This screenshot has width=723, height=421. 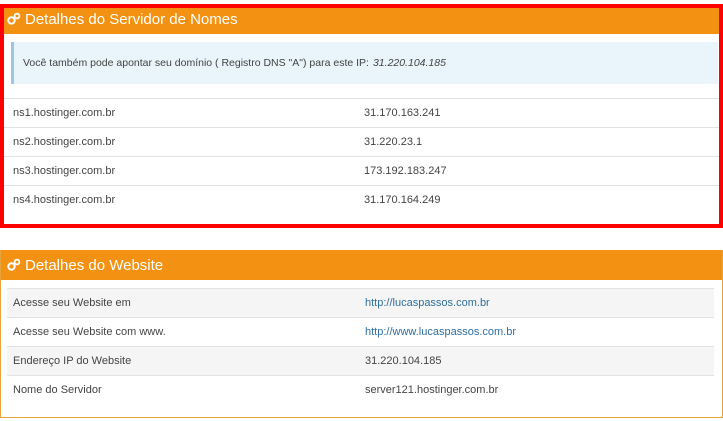 I want to click on website-panel-title: Detalhes do Website, so click(x=94, y=265).